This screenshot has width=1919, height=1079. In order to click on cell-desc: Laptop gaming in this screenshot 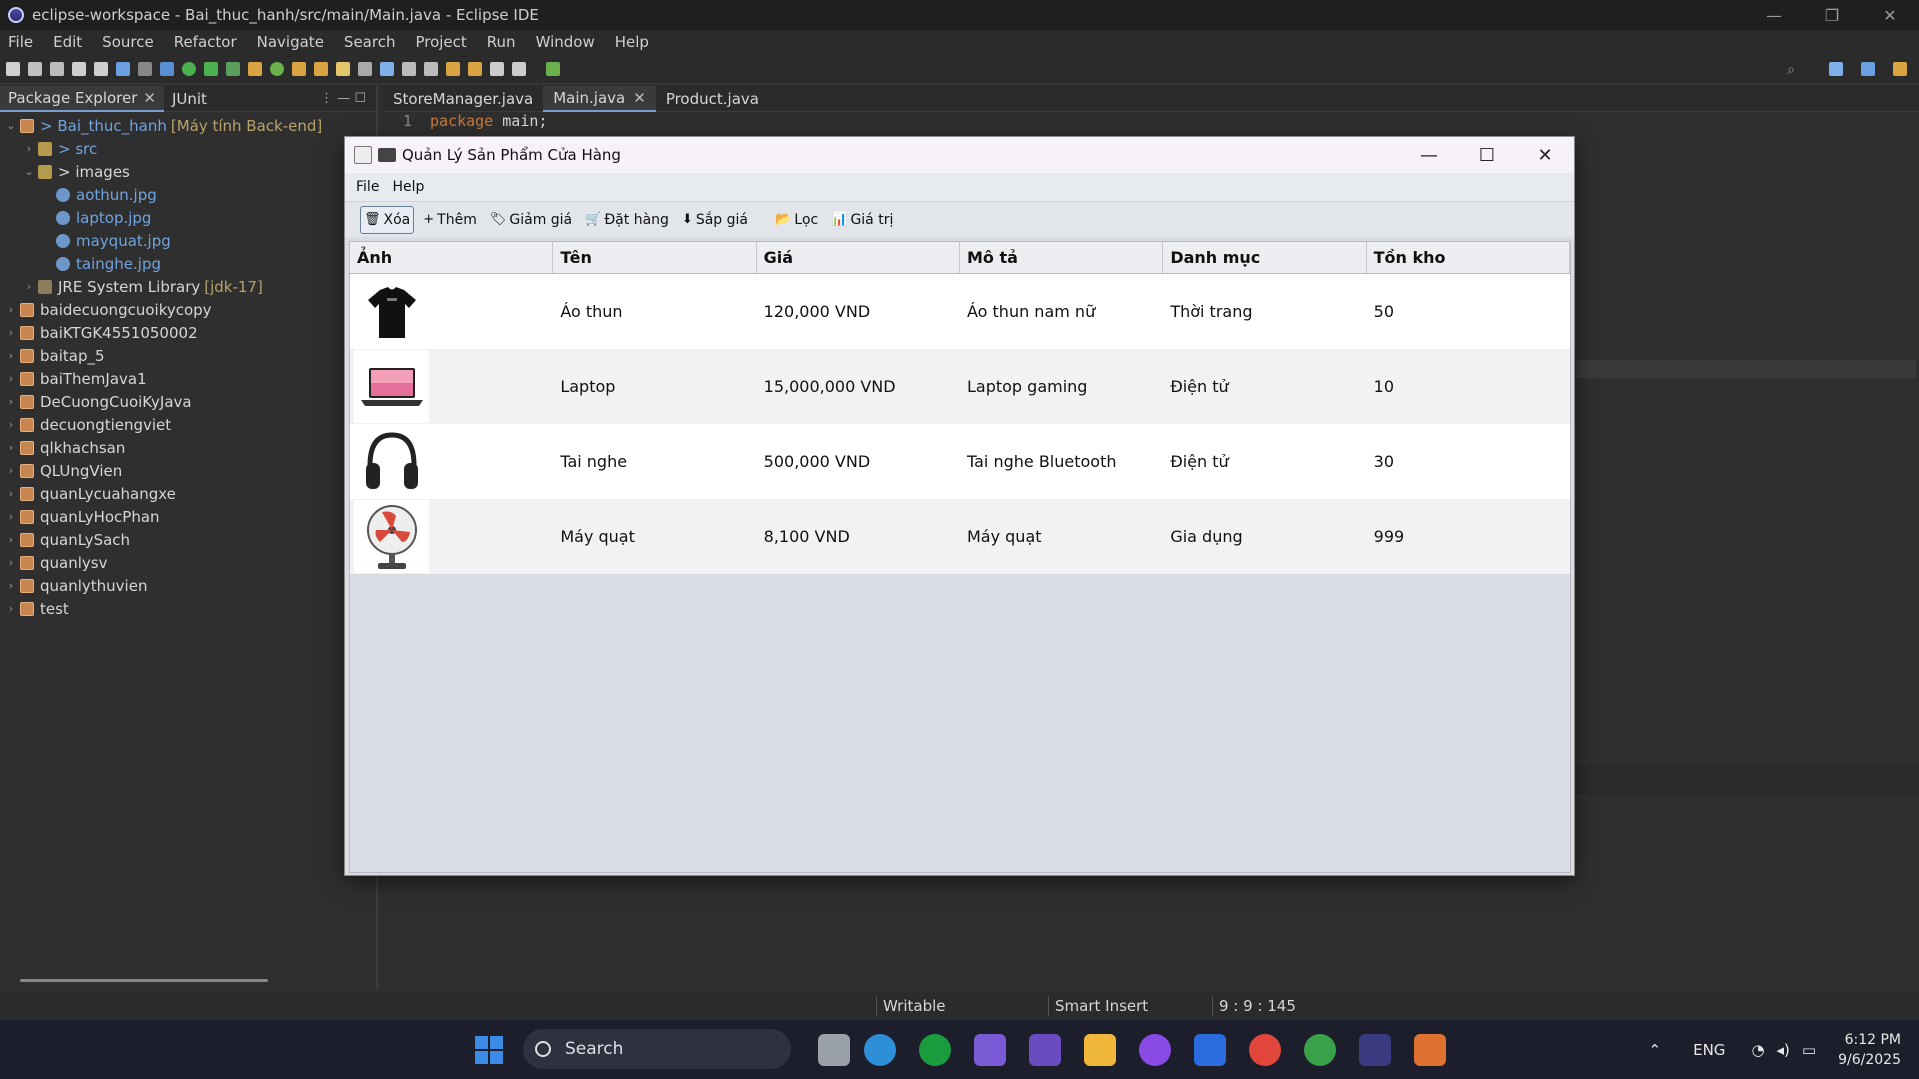, I will do `click(1061, 386)`.